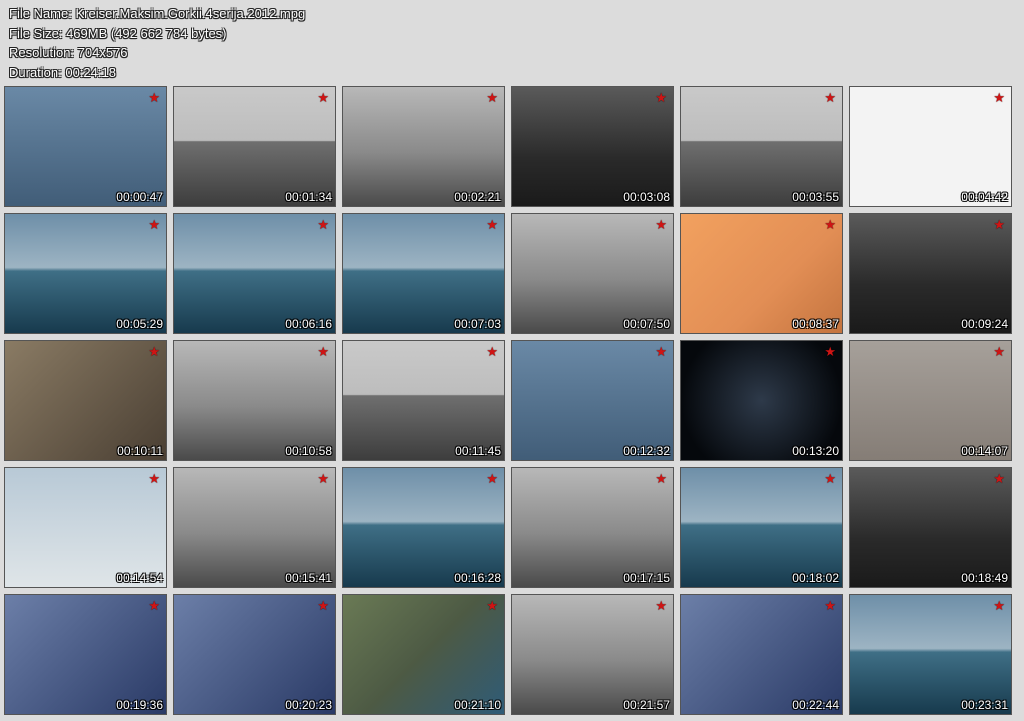 Image resolution: width=1024 pixels, height=721 pixels. I want to click on thumbnail-frame: ★ 00:03:55, so click(761, 146).